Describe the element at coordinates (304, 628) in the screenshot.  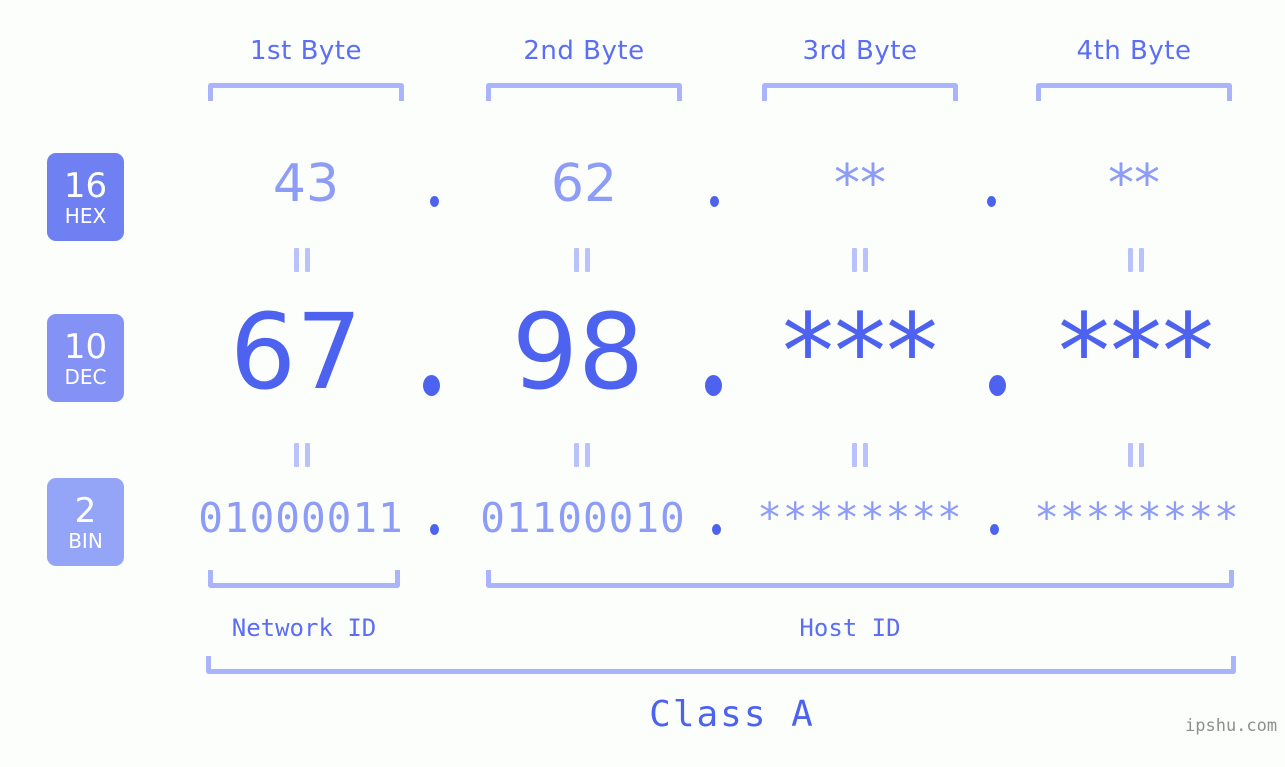
I see `network-id-label: Network ID` at that location.